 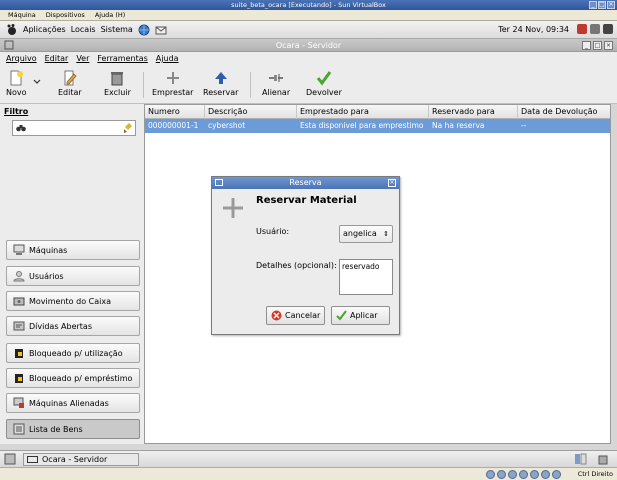 What do you see at coordinates (48, 250) in the screenshot?
I see `sidebar-item-label: Máquinas` at bounding box center [48, 250].